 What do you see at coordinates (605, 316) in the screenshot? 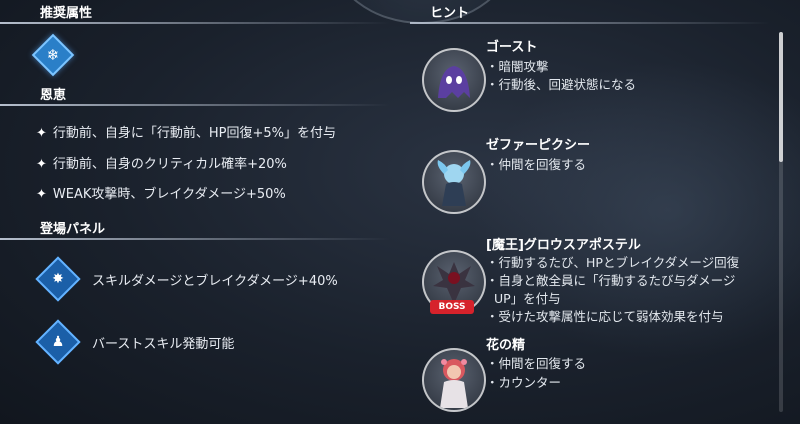
I see `enemy-desc: ・受けた攻撃属性に応じて弱体効果を付与` at bounding box center [605, 316].